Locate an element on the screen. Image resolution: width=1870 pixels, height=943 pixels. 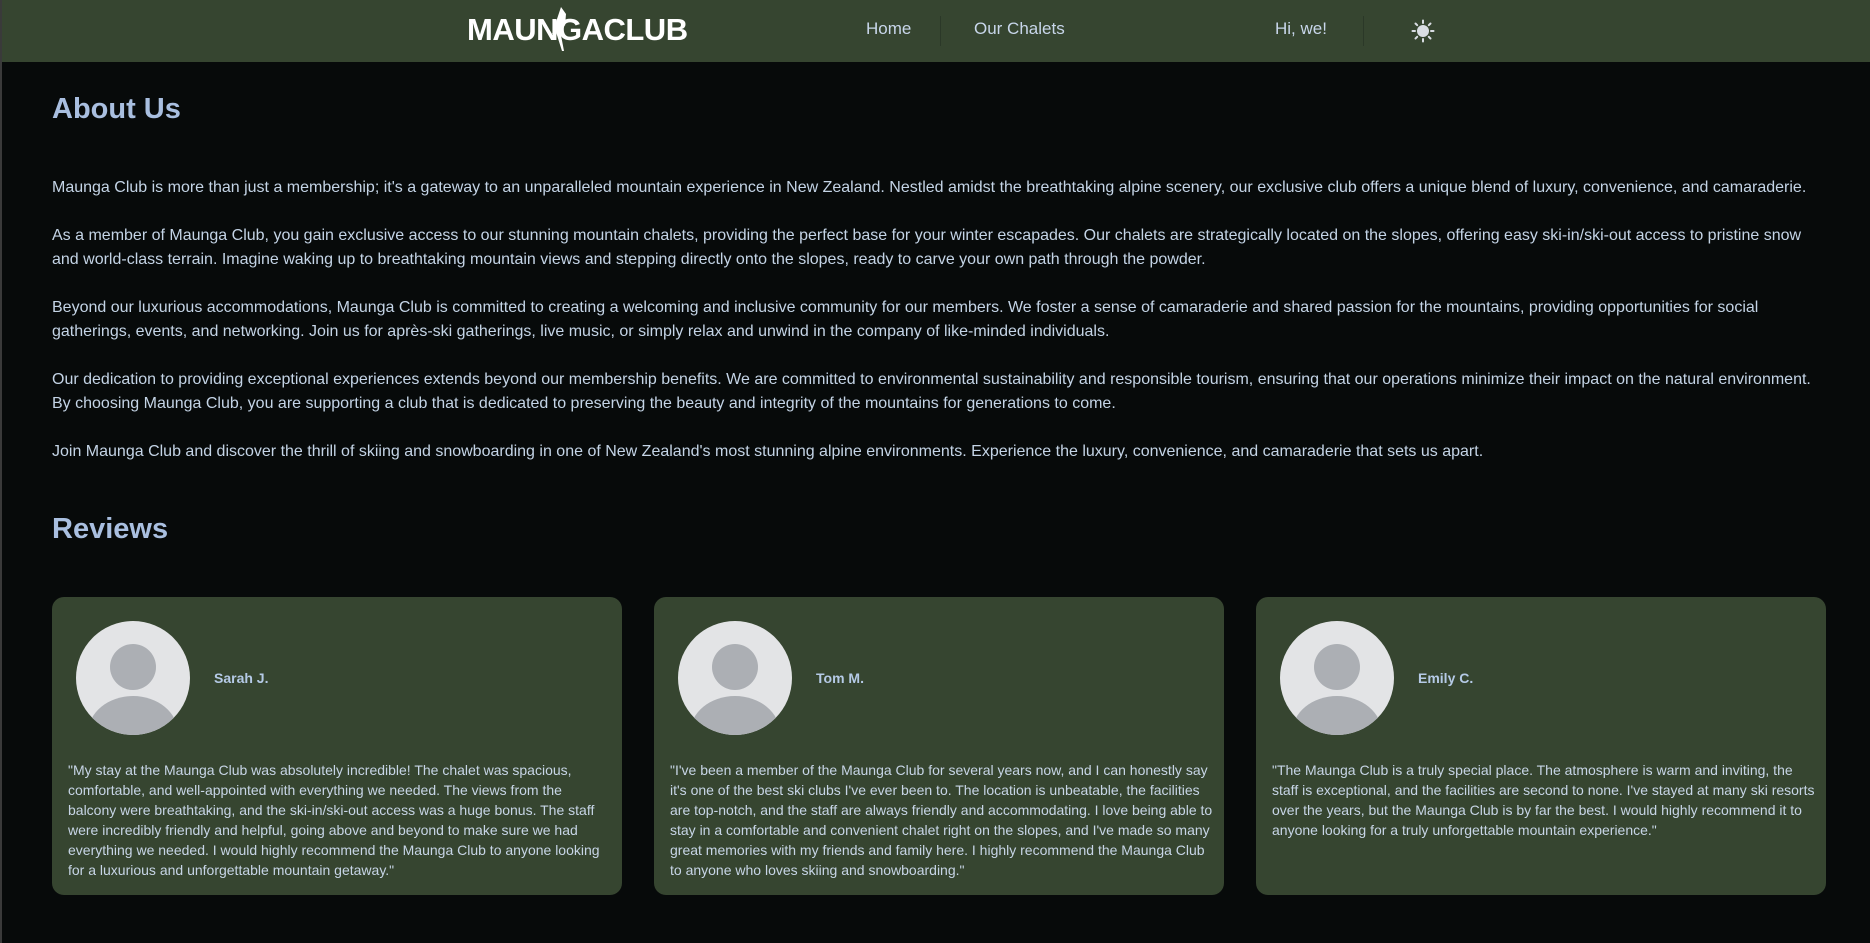
reviewer-name: Sarah J. is located at coordinates (241, 678).